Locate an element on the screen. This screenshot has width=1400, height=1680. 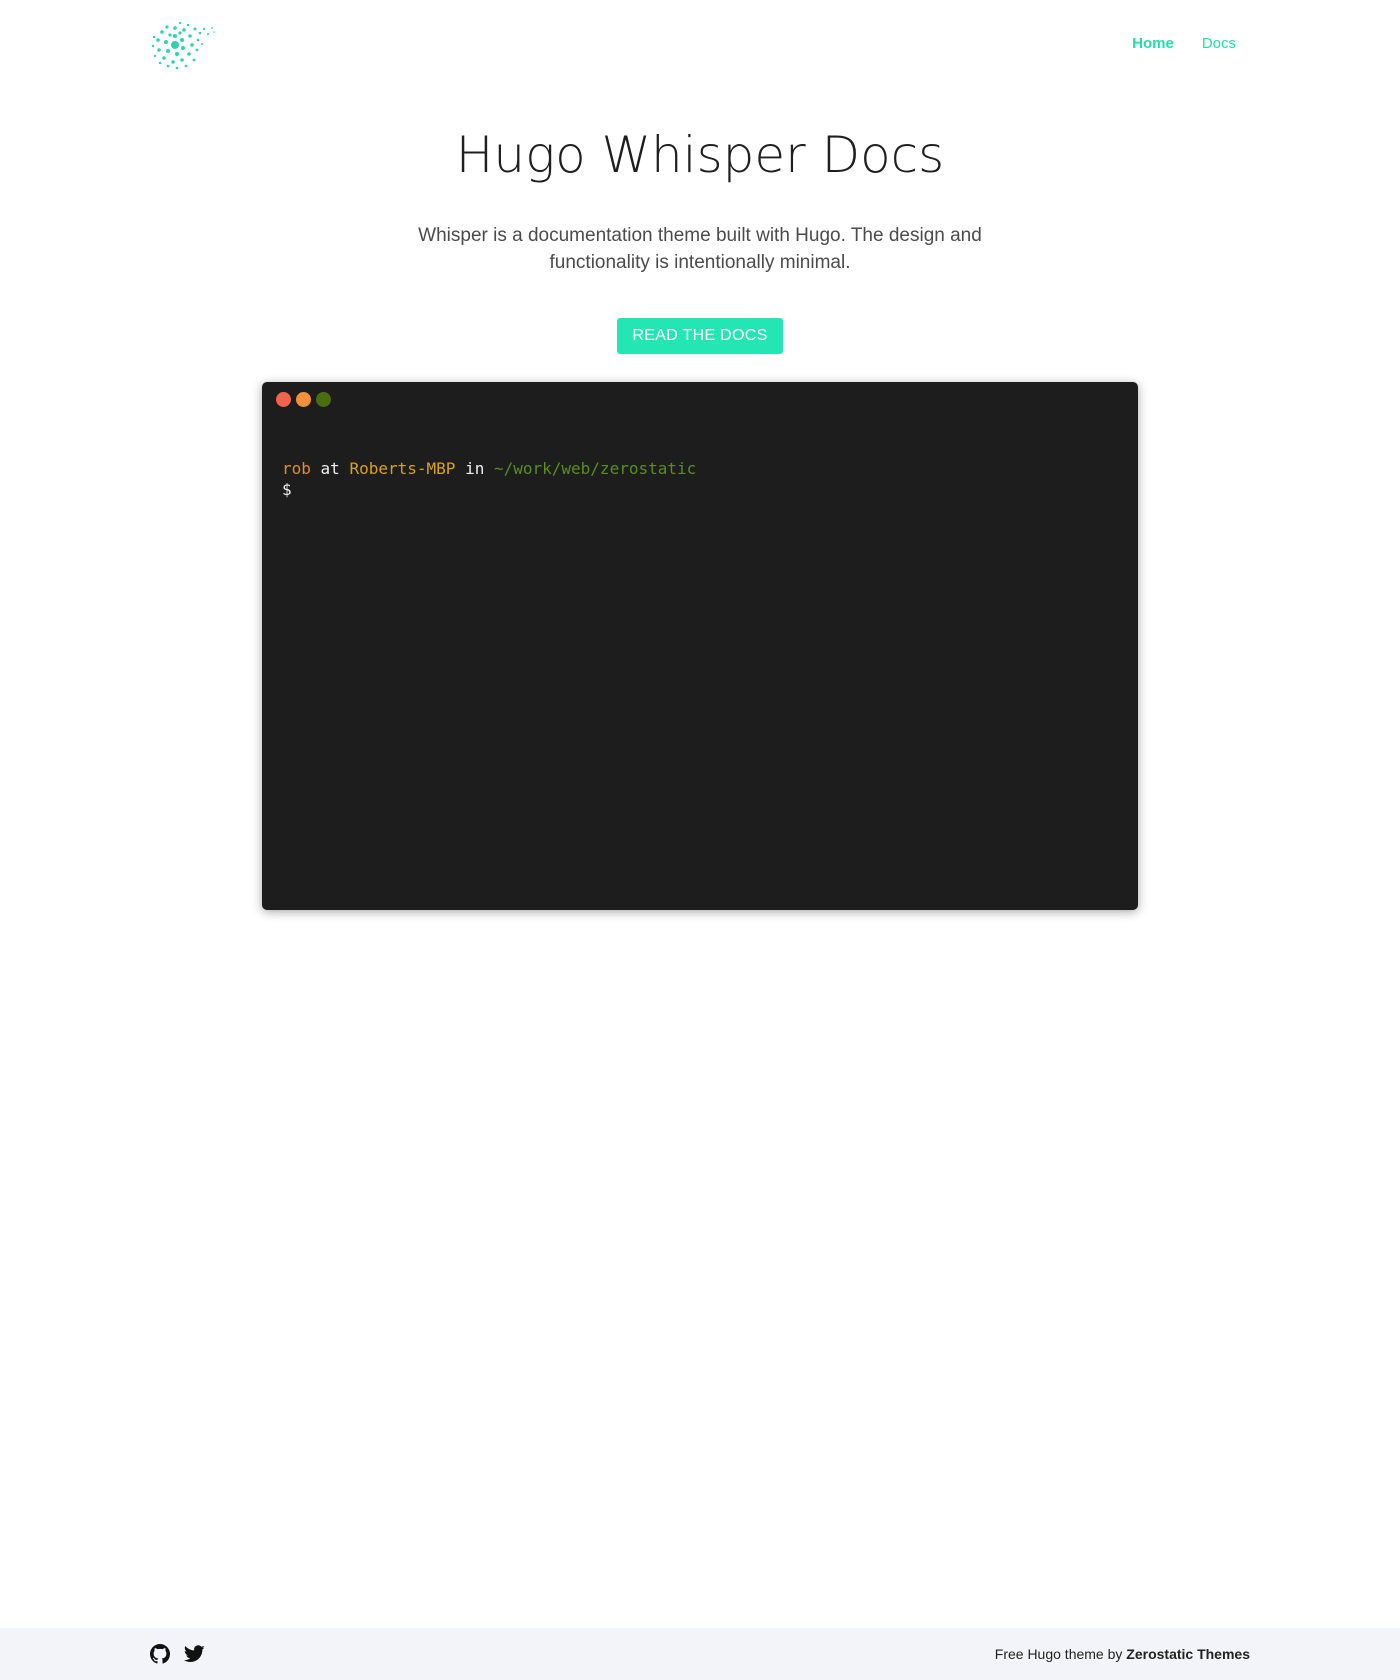
window-controls is located at coordinates (303, 399).